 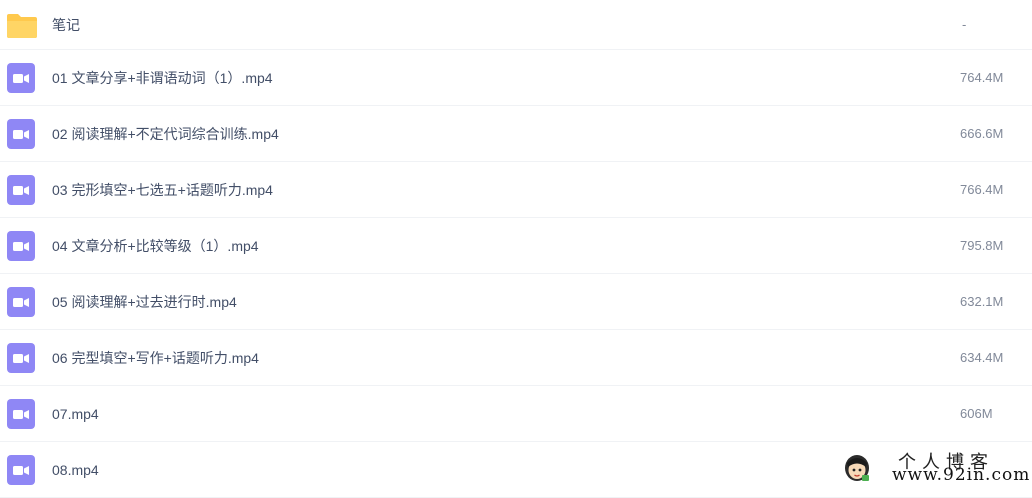 I want to click on file-size: 795.8M, so click(x=982, y=245).